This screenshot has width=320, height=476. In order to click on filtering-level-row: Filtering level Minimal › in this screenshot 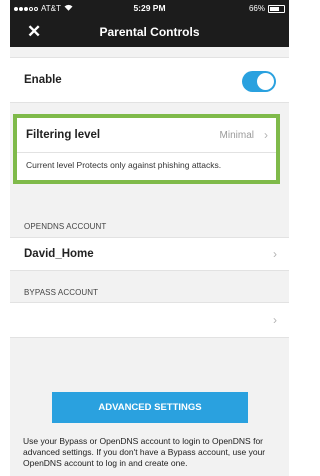, I will do `click(146, 135)`.